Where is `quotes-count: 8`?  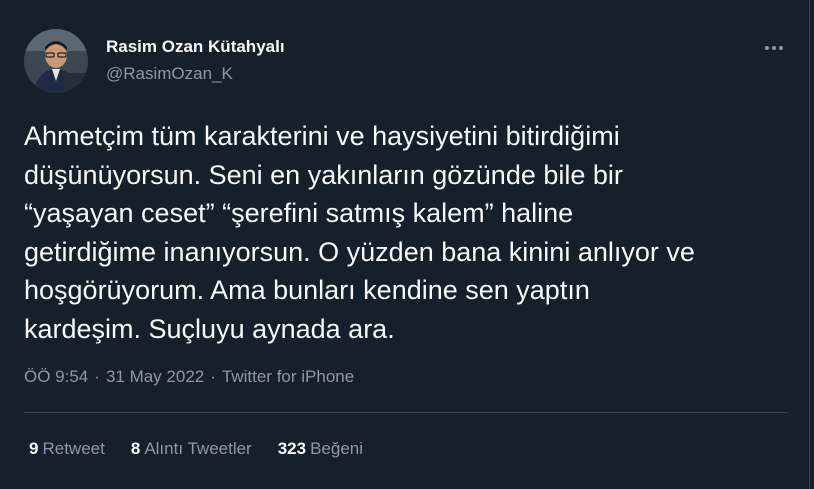 quotes-count: 8 is located at coordinates (135, 448).